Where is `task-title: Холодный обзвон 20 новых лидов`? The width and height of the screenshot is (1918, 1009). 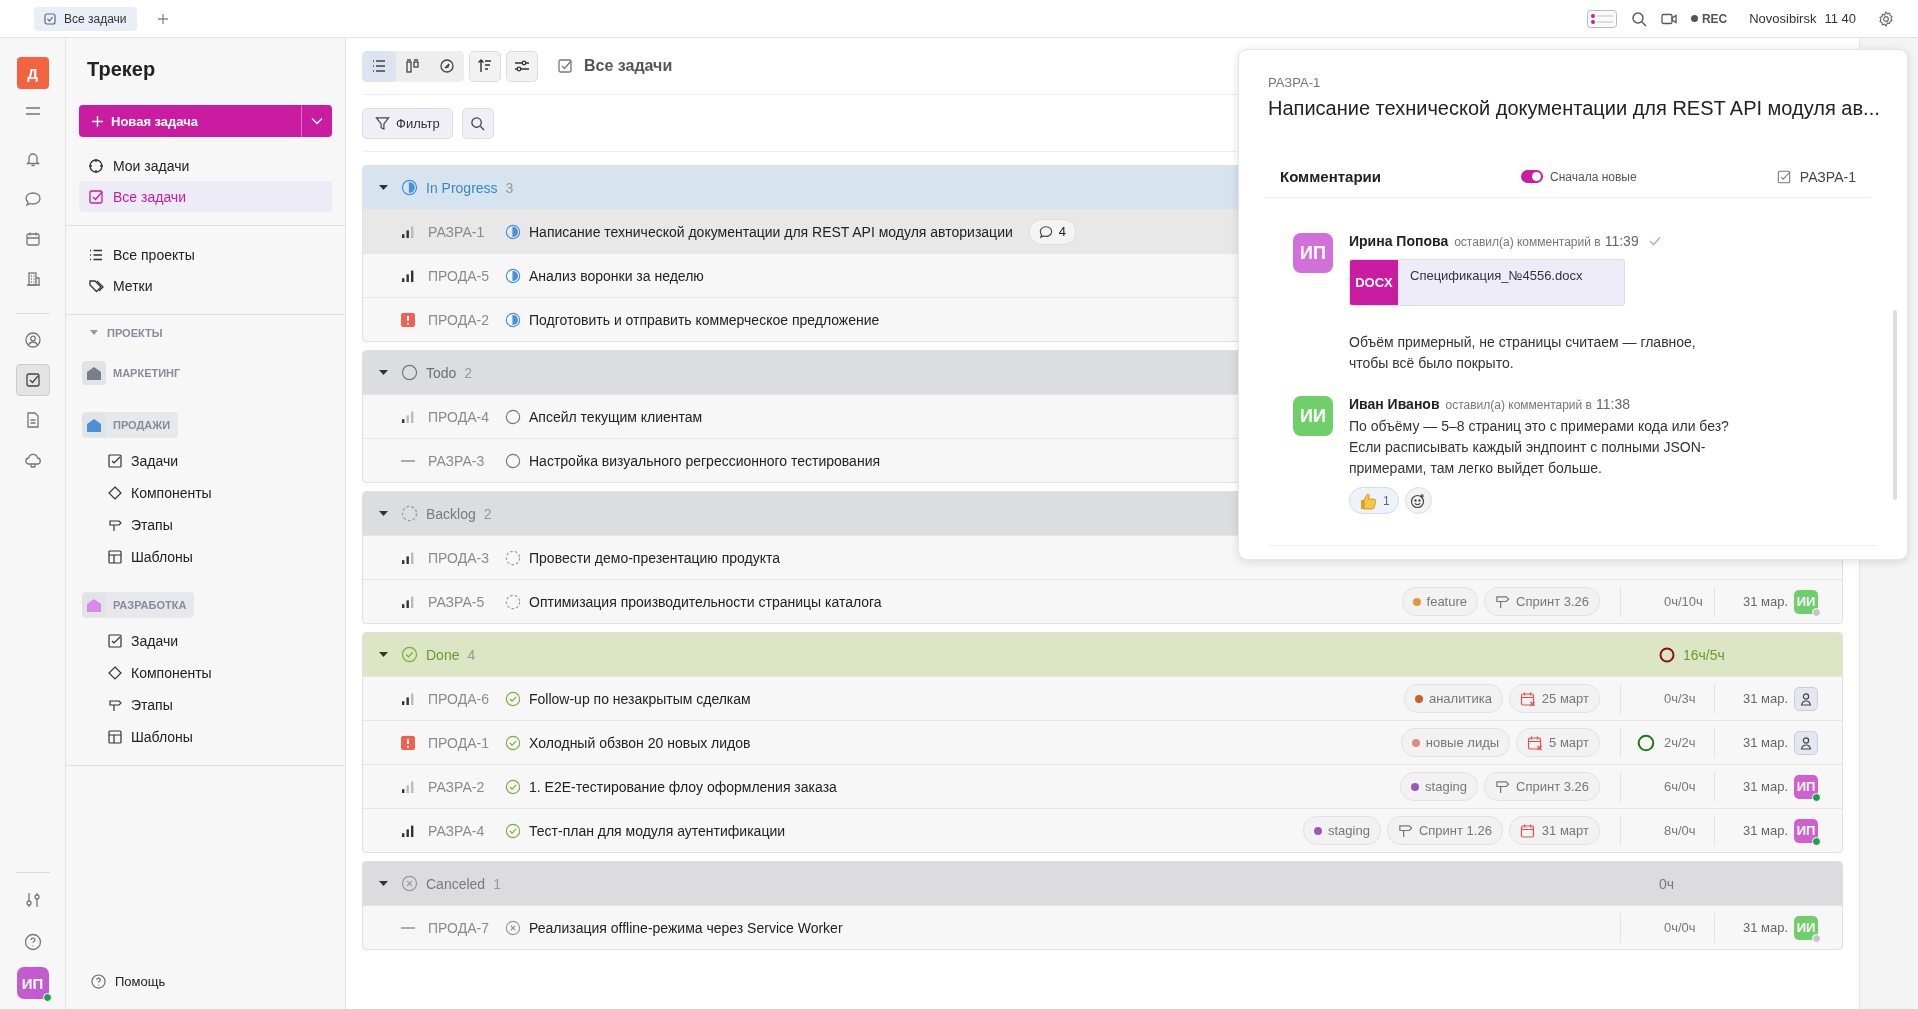
task-title: Холодный обзвон 20 новых лидов is located at coordinates (640, 742).